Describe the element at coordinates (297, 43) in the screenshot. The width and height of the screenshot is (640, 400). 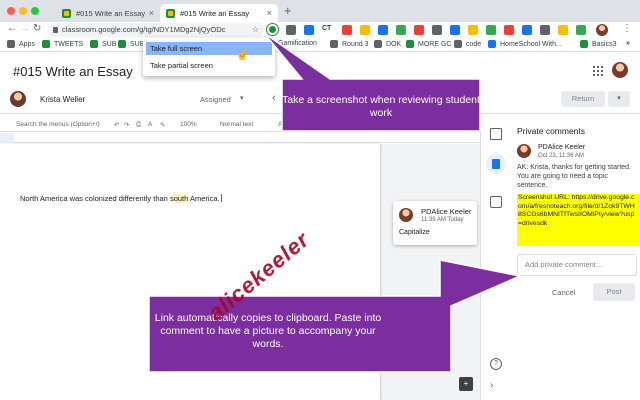
I see `bookmark-gamification: Gamification` at that location.